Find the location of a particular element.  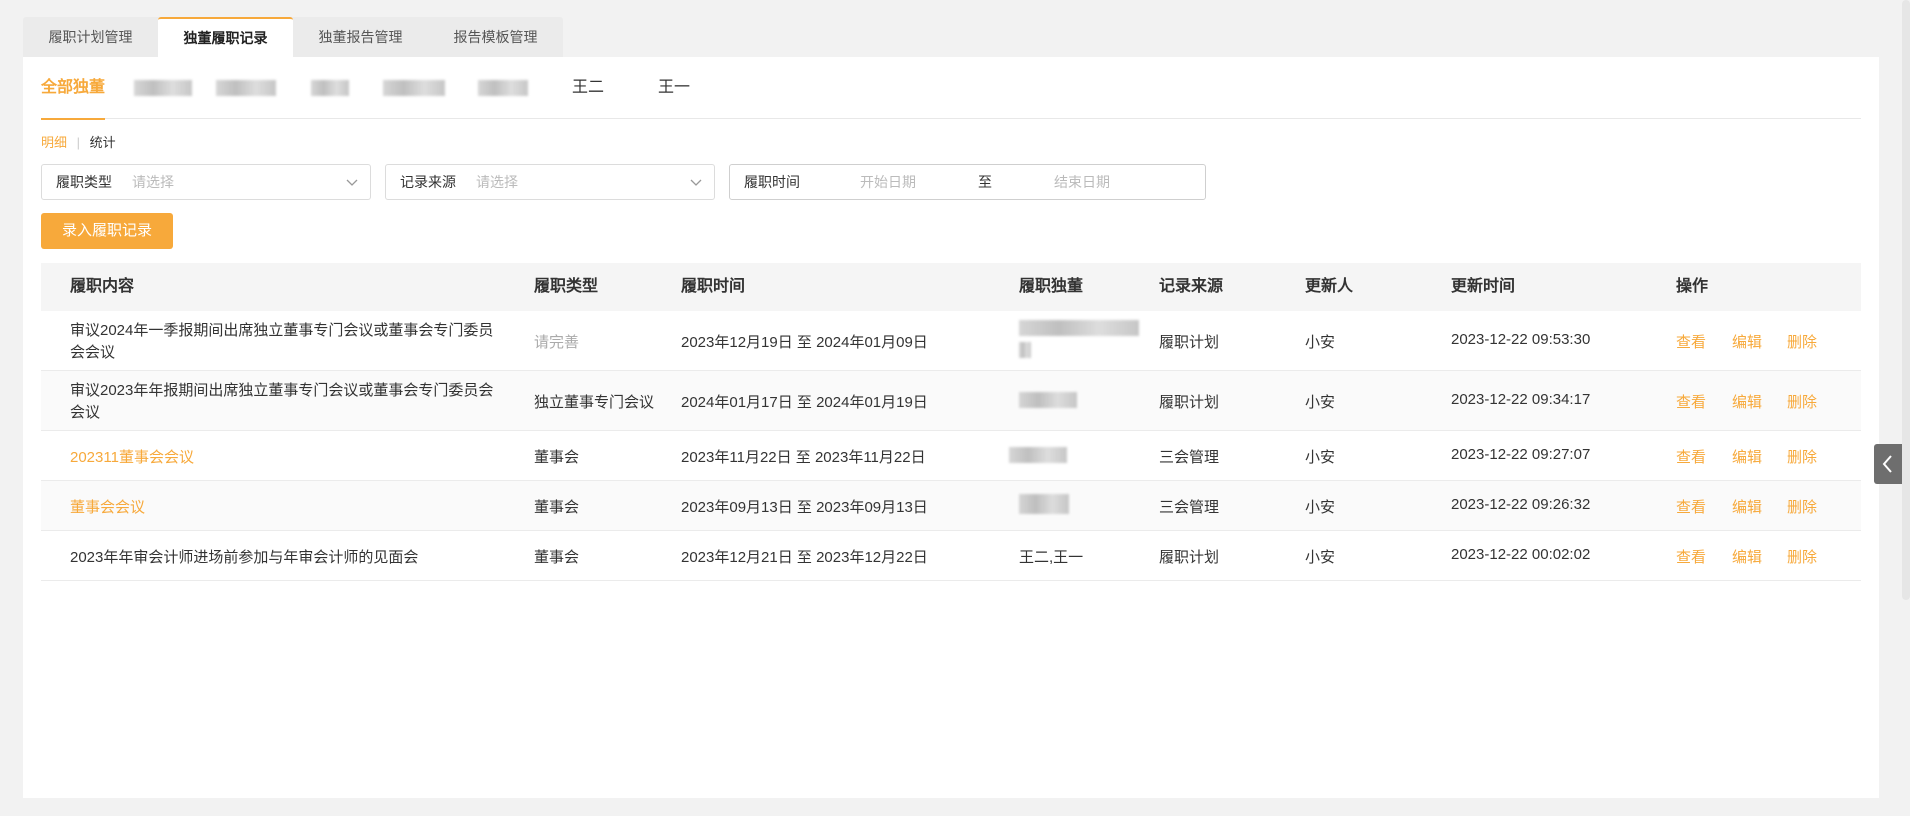

row-updated-time: 2023-12-22 09:26:32 is located at coordinates (1521, 504).